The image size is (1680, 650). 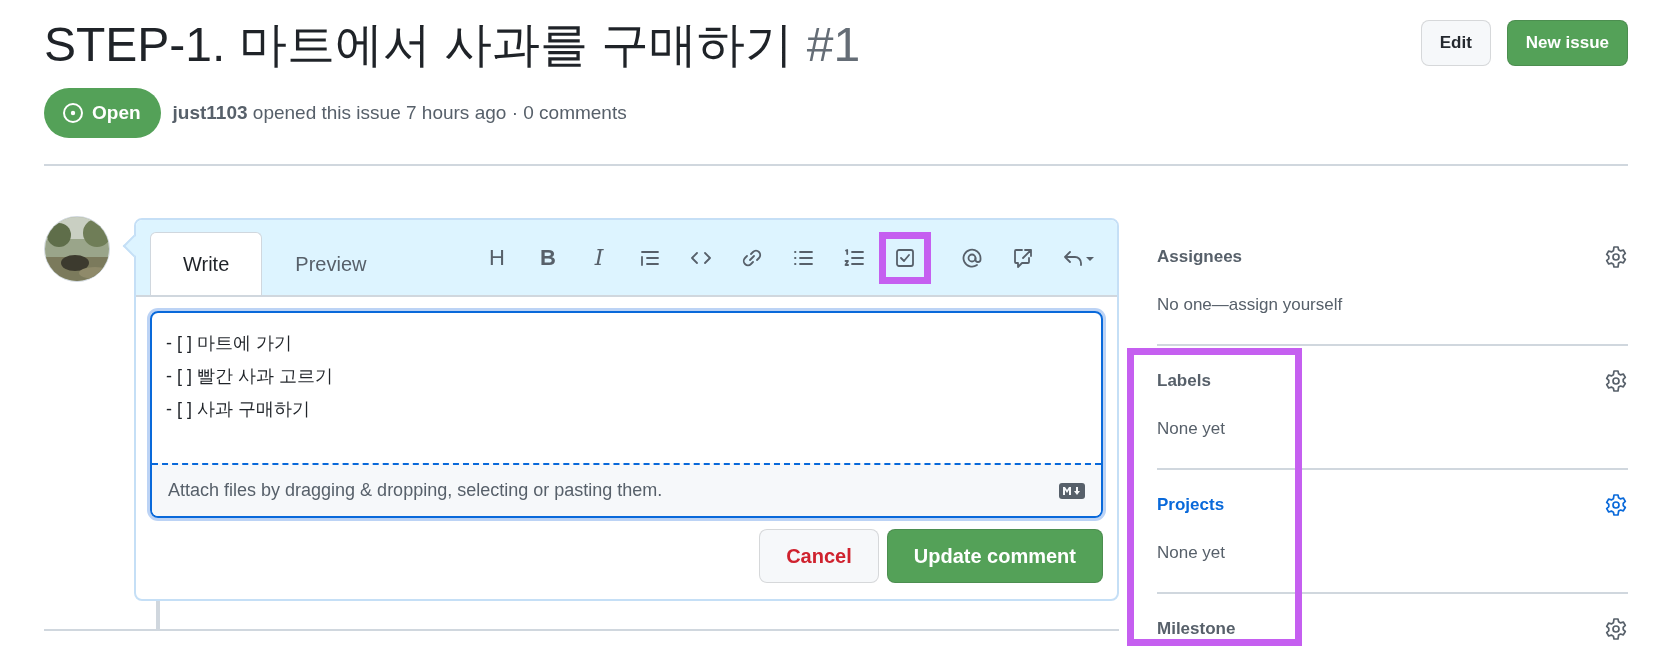 I want to click on numbered-list-icon, so click(x=854, y=257).